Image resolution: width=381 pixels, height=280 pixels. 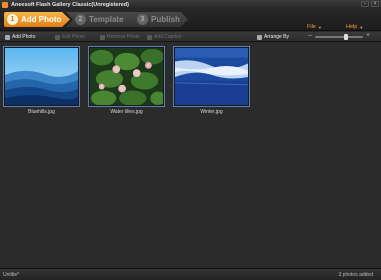 I want to click on close-icon: ×, so click(x=375, y=4).